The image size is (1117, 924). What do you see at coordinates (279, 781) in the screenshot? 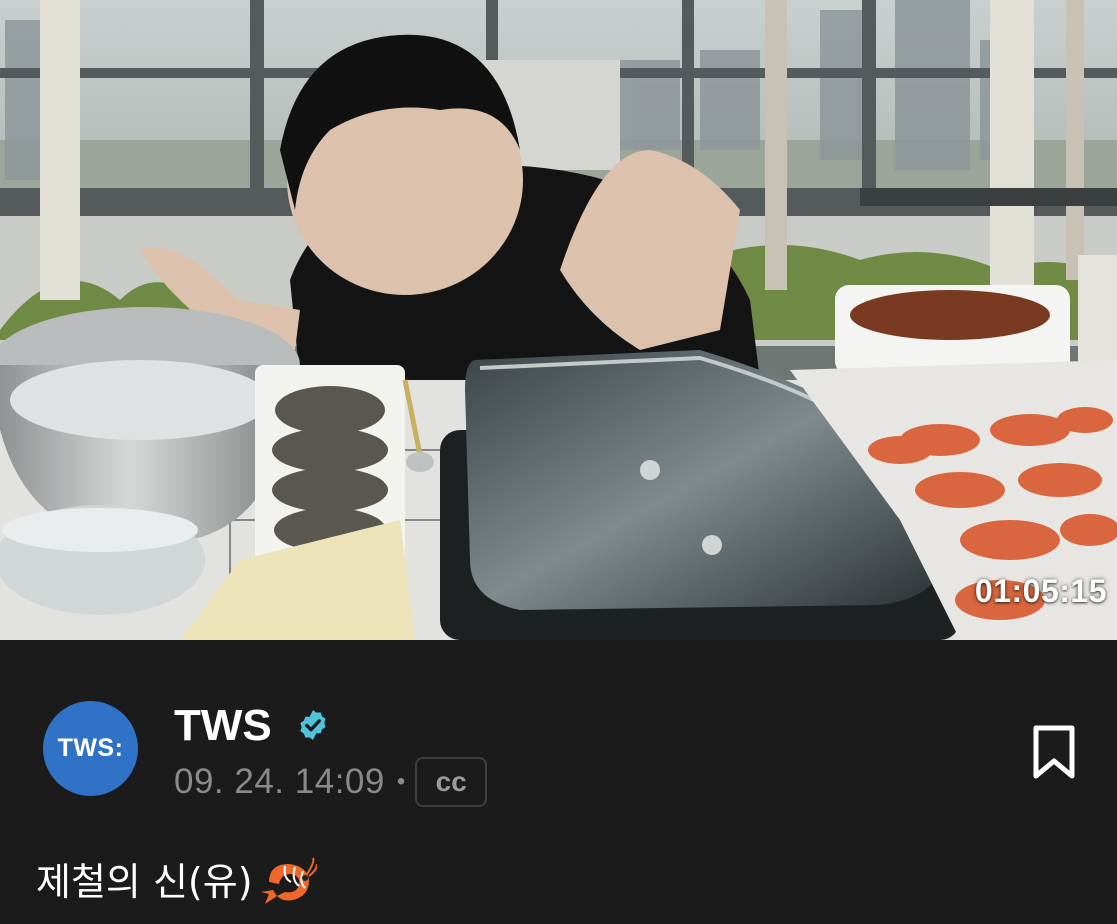
I see `post-date: 09. 24. 14:09` at bounding box center [279, 781].